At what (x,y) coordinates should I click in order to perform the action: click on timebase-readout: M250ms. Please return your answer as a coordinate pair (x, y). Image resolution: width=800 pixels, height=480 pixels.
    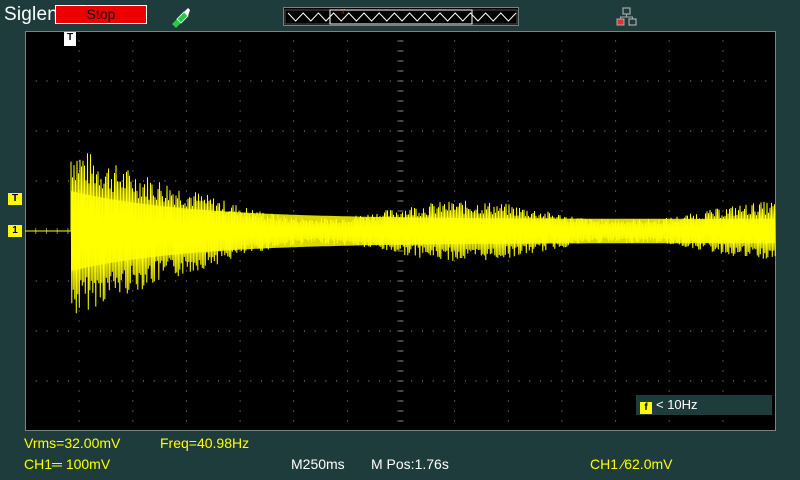
    Looking at the image, I should click on (318, 464).